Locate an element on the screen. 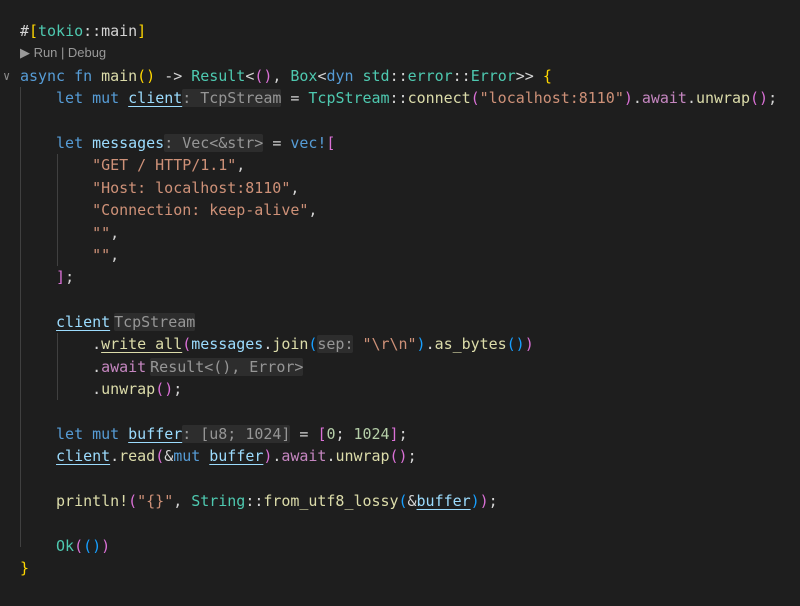  code-line: client.read(&mut buffer).await.unwrap(); is located at coordinates (400, 456).